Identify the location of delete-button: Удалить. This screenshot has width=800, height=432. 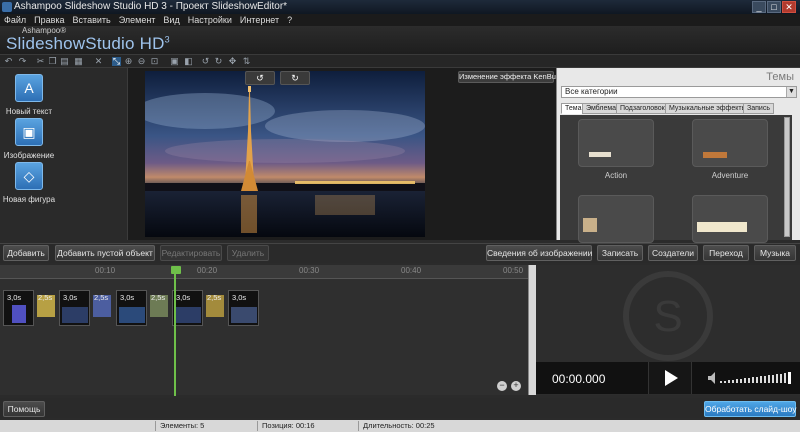
(248, 253).